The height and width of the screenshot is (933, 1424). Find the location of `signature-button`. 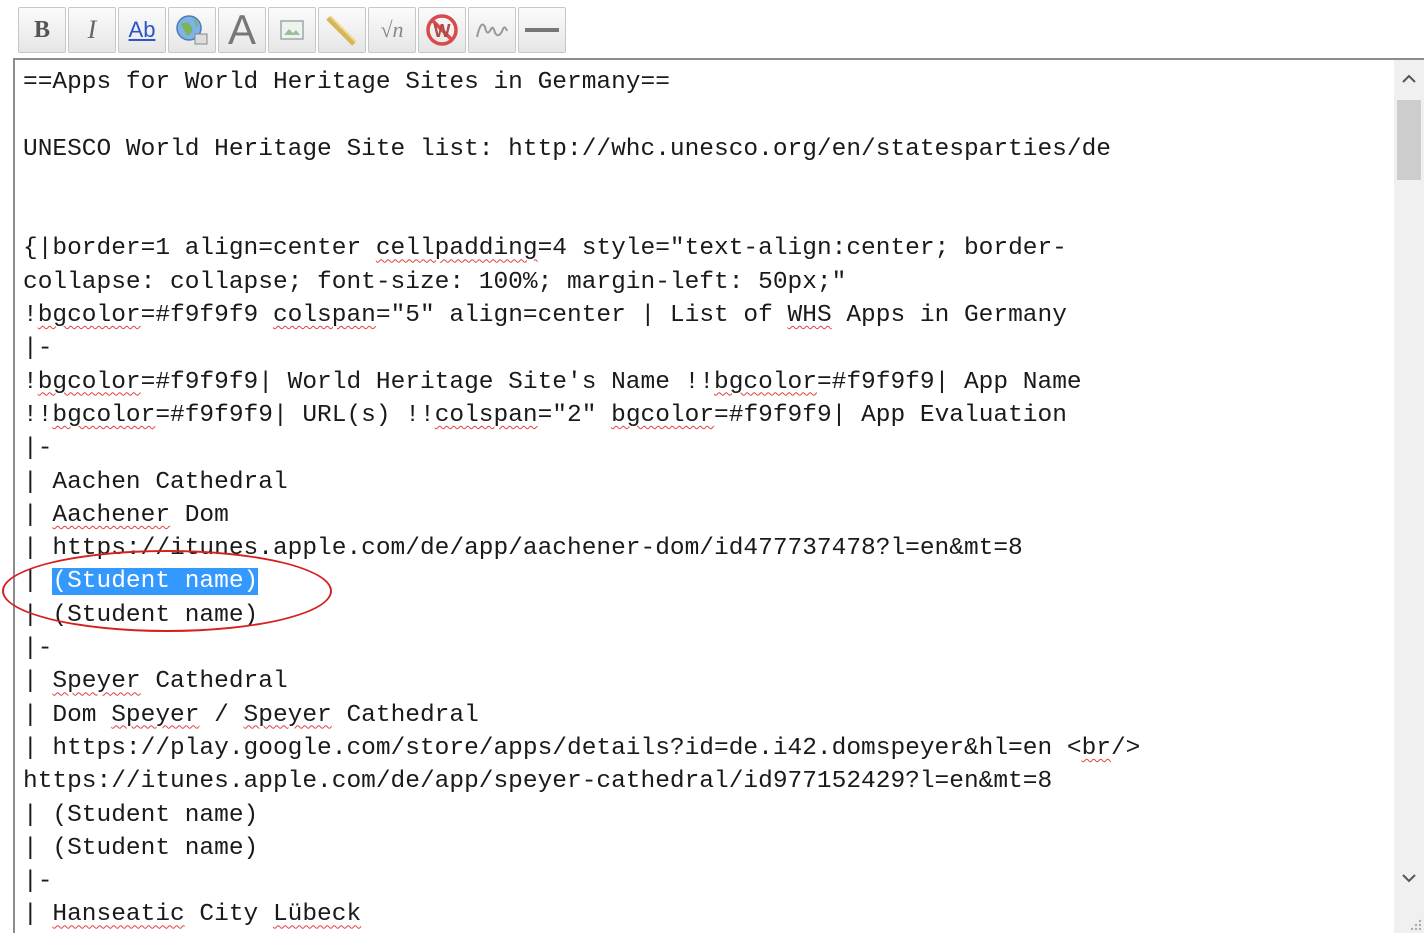

signature-button is located at coordinates (492, 30).